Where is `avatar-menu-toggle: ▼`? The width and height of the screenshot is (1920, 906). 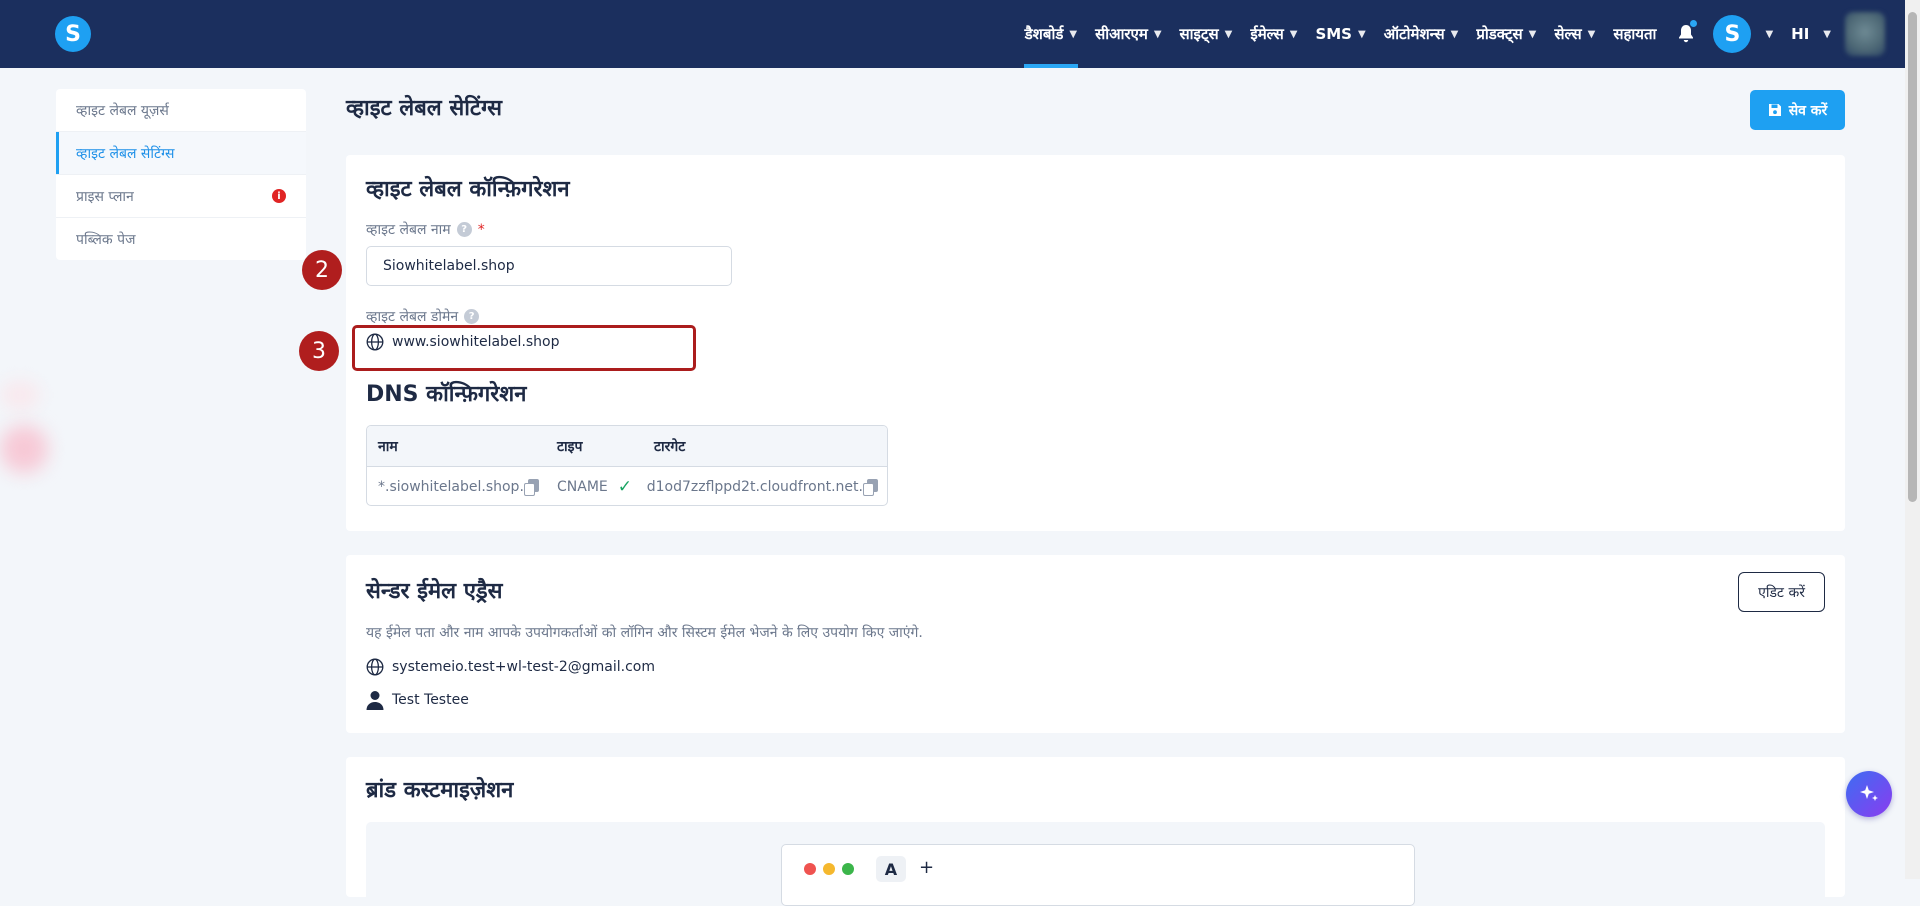
avatar-menu-toggle: ▼ is located at coordinates (1764, 34).